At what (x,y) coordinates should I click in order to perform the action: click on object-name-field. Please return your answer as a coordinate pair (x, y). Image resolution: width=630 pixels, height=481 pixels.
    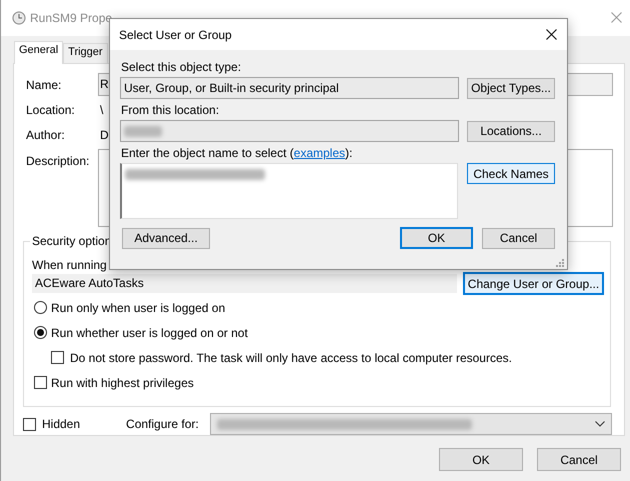
    Looking at the image, I should click on (289, 191).